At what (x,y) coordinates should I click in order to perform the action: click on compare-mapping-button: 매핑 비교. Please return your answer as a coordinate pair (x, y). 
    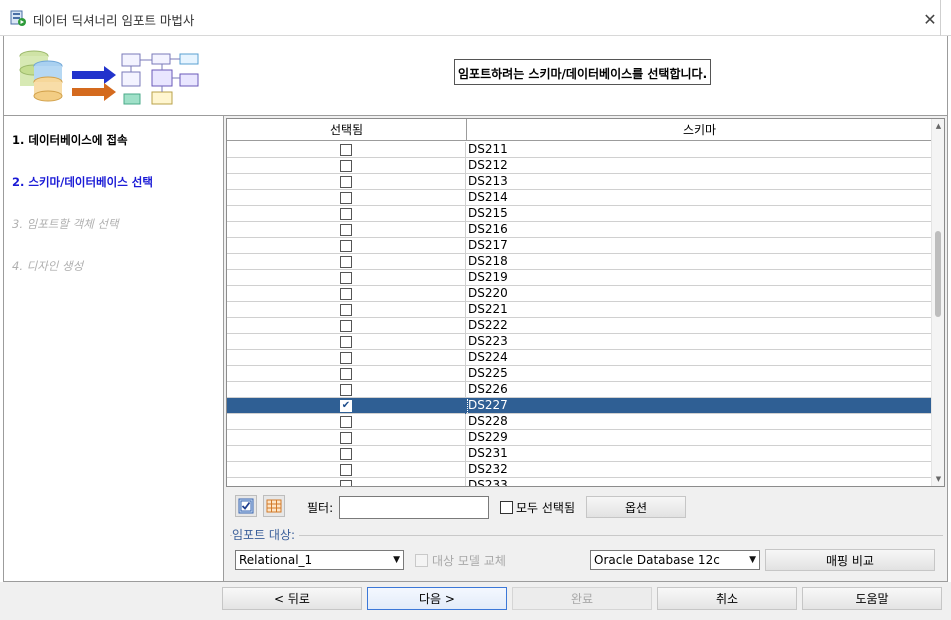
    Looking at the image, I should click on (850, 560).